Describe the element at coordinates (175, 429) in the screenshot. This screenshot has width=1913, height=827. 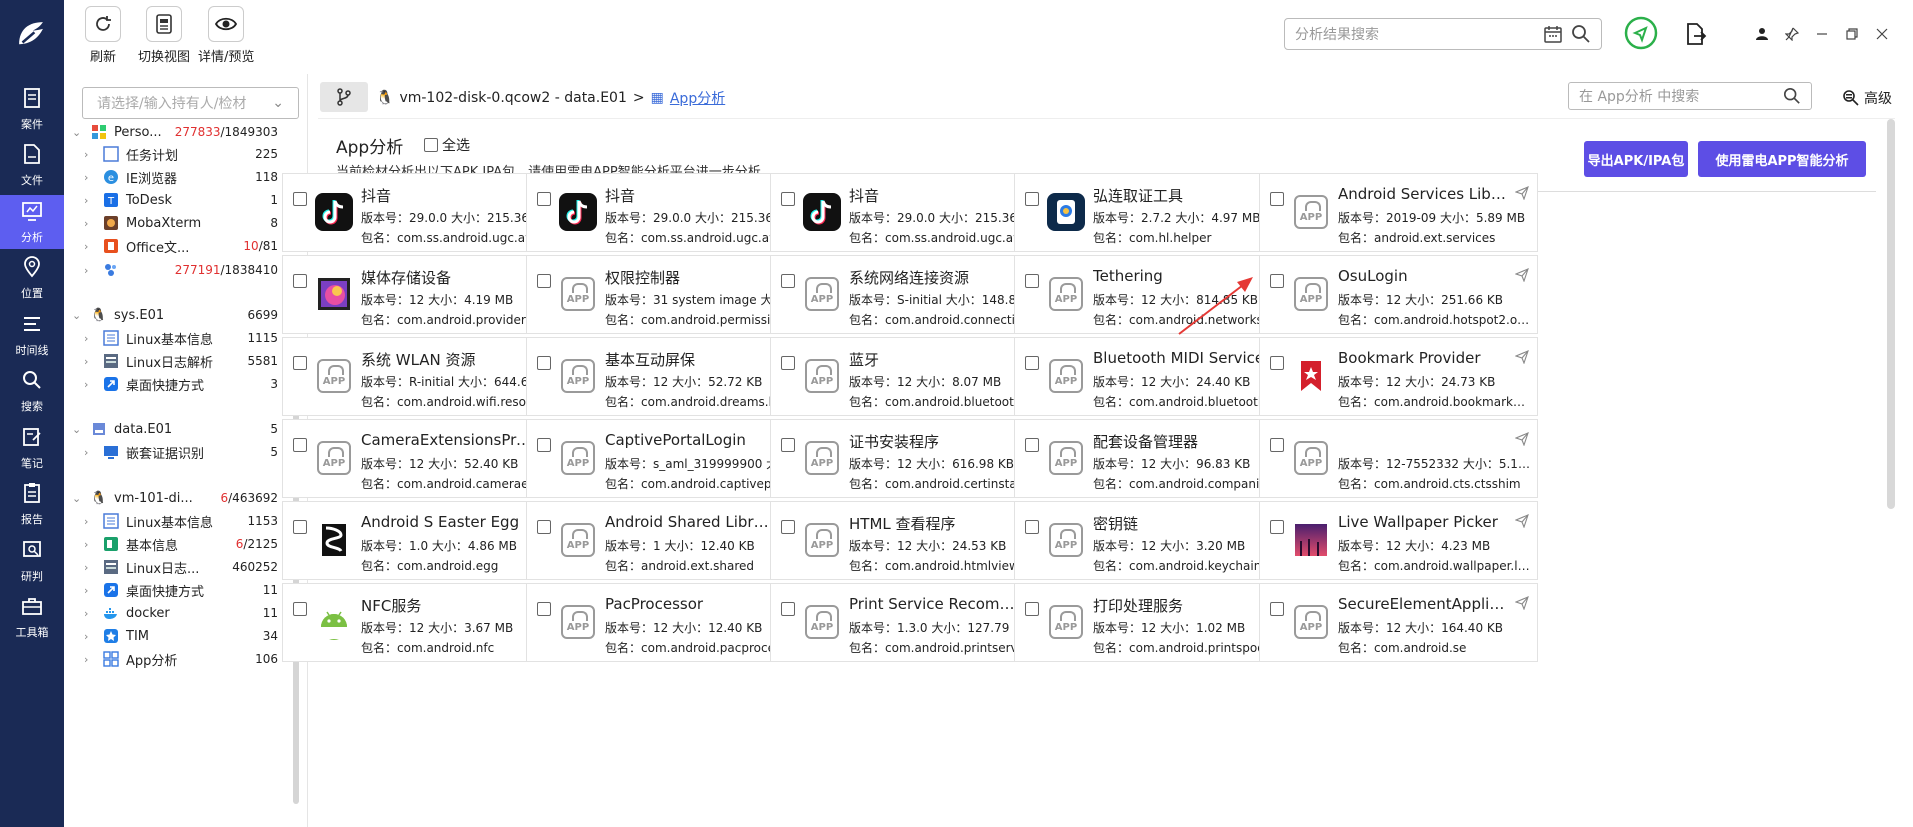
I see `tree-node: ⌄ data.E01 5` at that location.